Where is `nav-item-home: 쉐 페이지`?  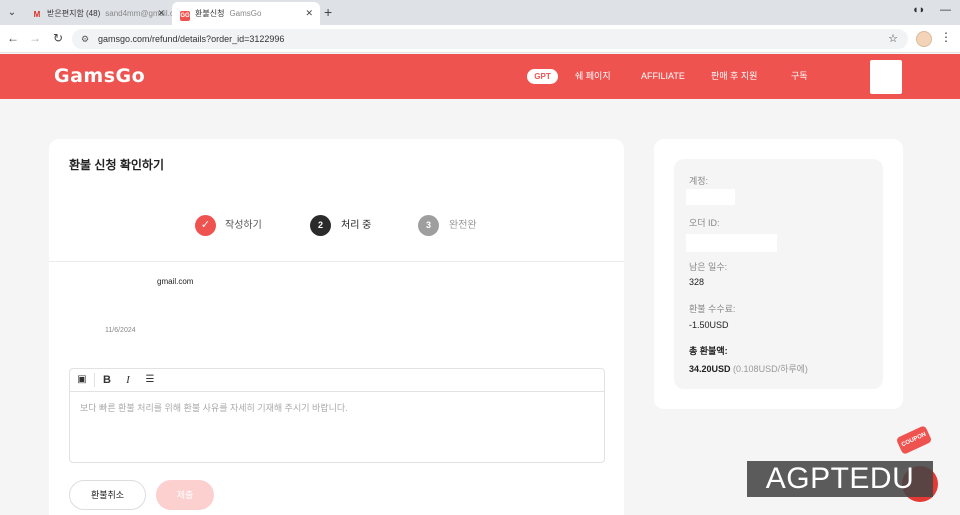 nav-item-home: 쉐 페이지 is located at coordinates (593, 76).